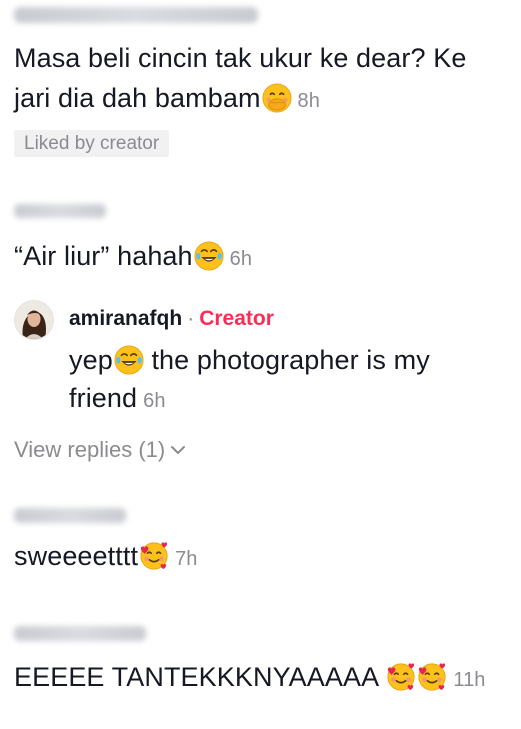 The image size is (521, 729). What do you see at coordinates (236, 318) in the screenshot?
I see `creator-label: Creator` at bounding box center [236, 318].